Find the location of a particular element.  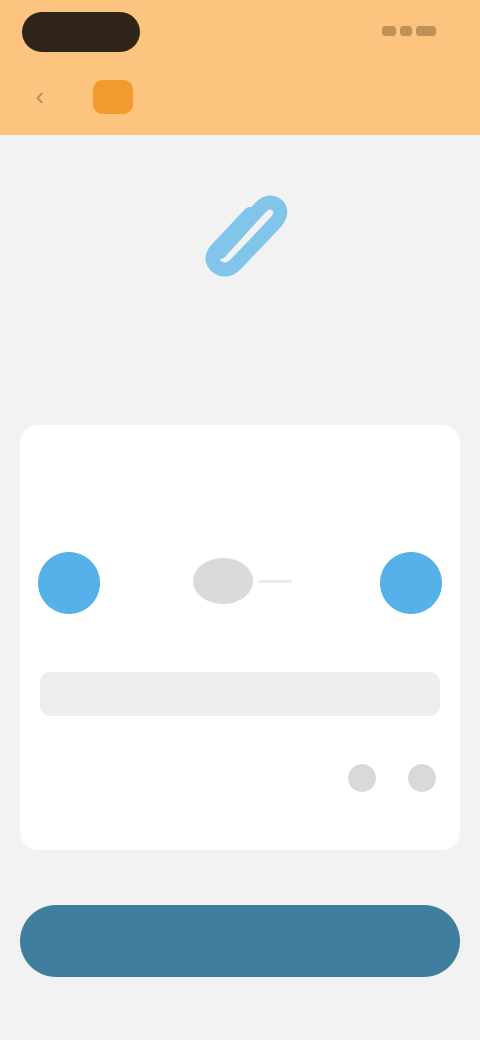

option-icon-right is located at coordinates (422, 778).